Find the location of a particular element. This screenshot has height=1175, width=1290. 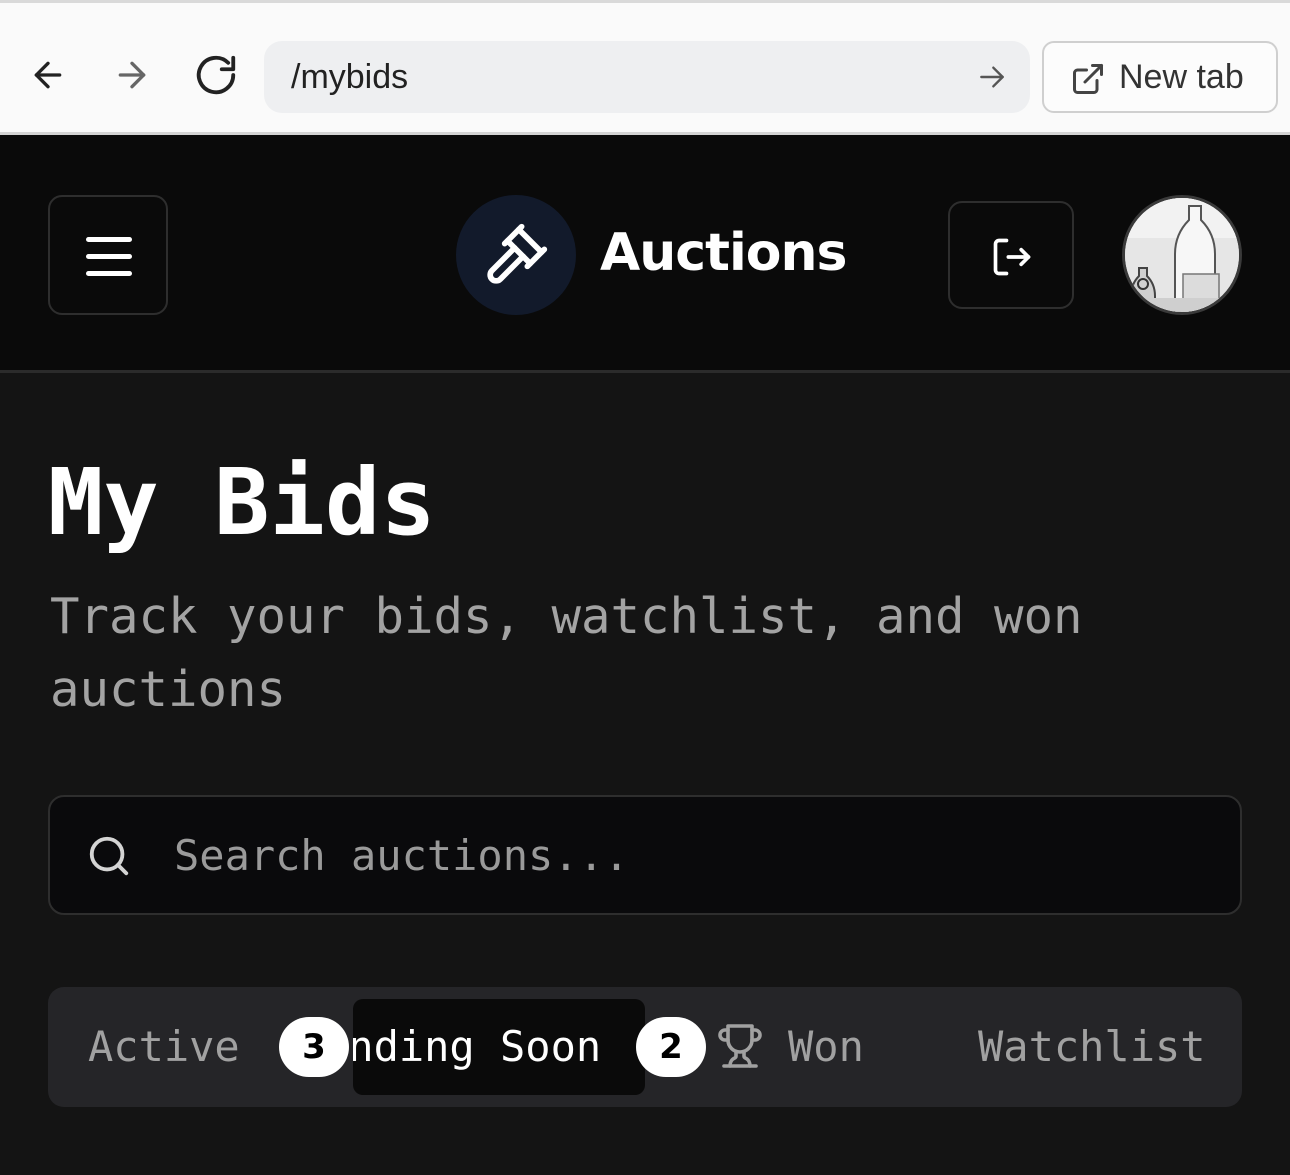

search-box is located at coordinates (645, 855).